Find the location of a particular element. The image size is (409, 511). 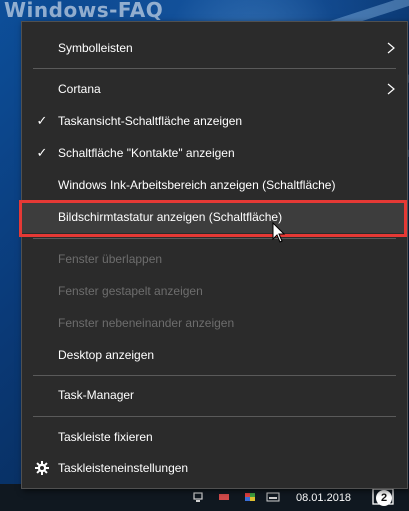

menu-item-taskansicht: ✓ Taskansicht-Schaltfläche anzeigen is located at coordinates (214, 121).